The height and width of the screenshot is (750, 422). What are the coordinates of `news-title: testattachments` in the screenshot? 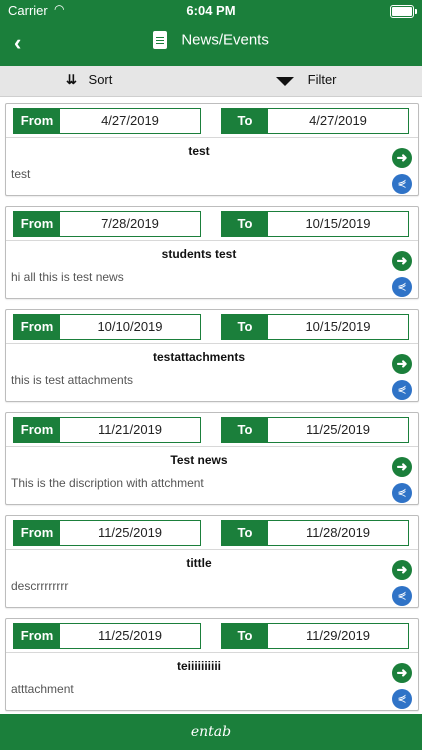 It's located at (199, 357).